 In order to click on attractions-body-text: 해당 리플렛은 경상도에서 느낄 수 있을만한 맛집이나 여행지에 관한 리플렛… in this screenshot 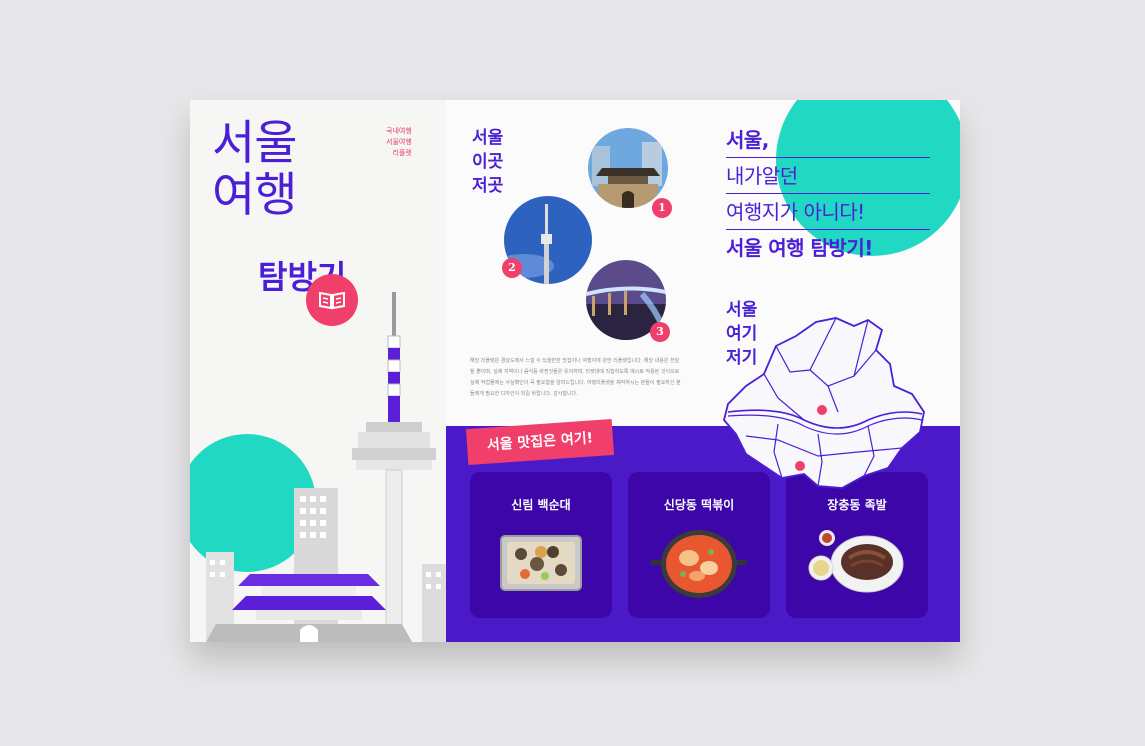, I will do `click(575, 377)`.